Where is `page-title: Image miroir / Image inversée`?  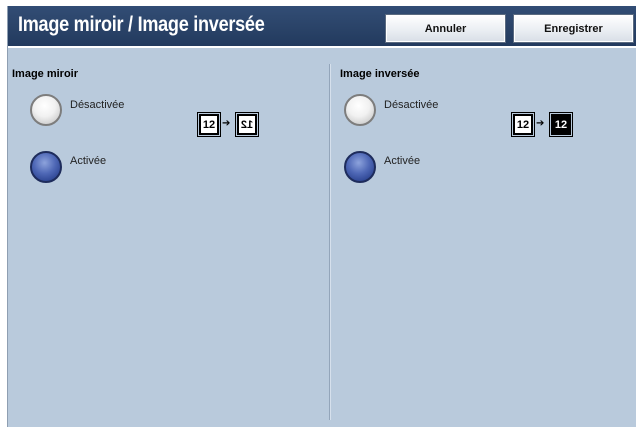
page-title: Image miroir / Image inversée is located at coordinates (141, 24).